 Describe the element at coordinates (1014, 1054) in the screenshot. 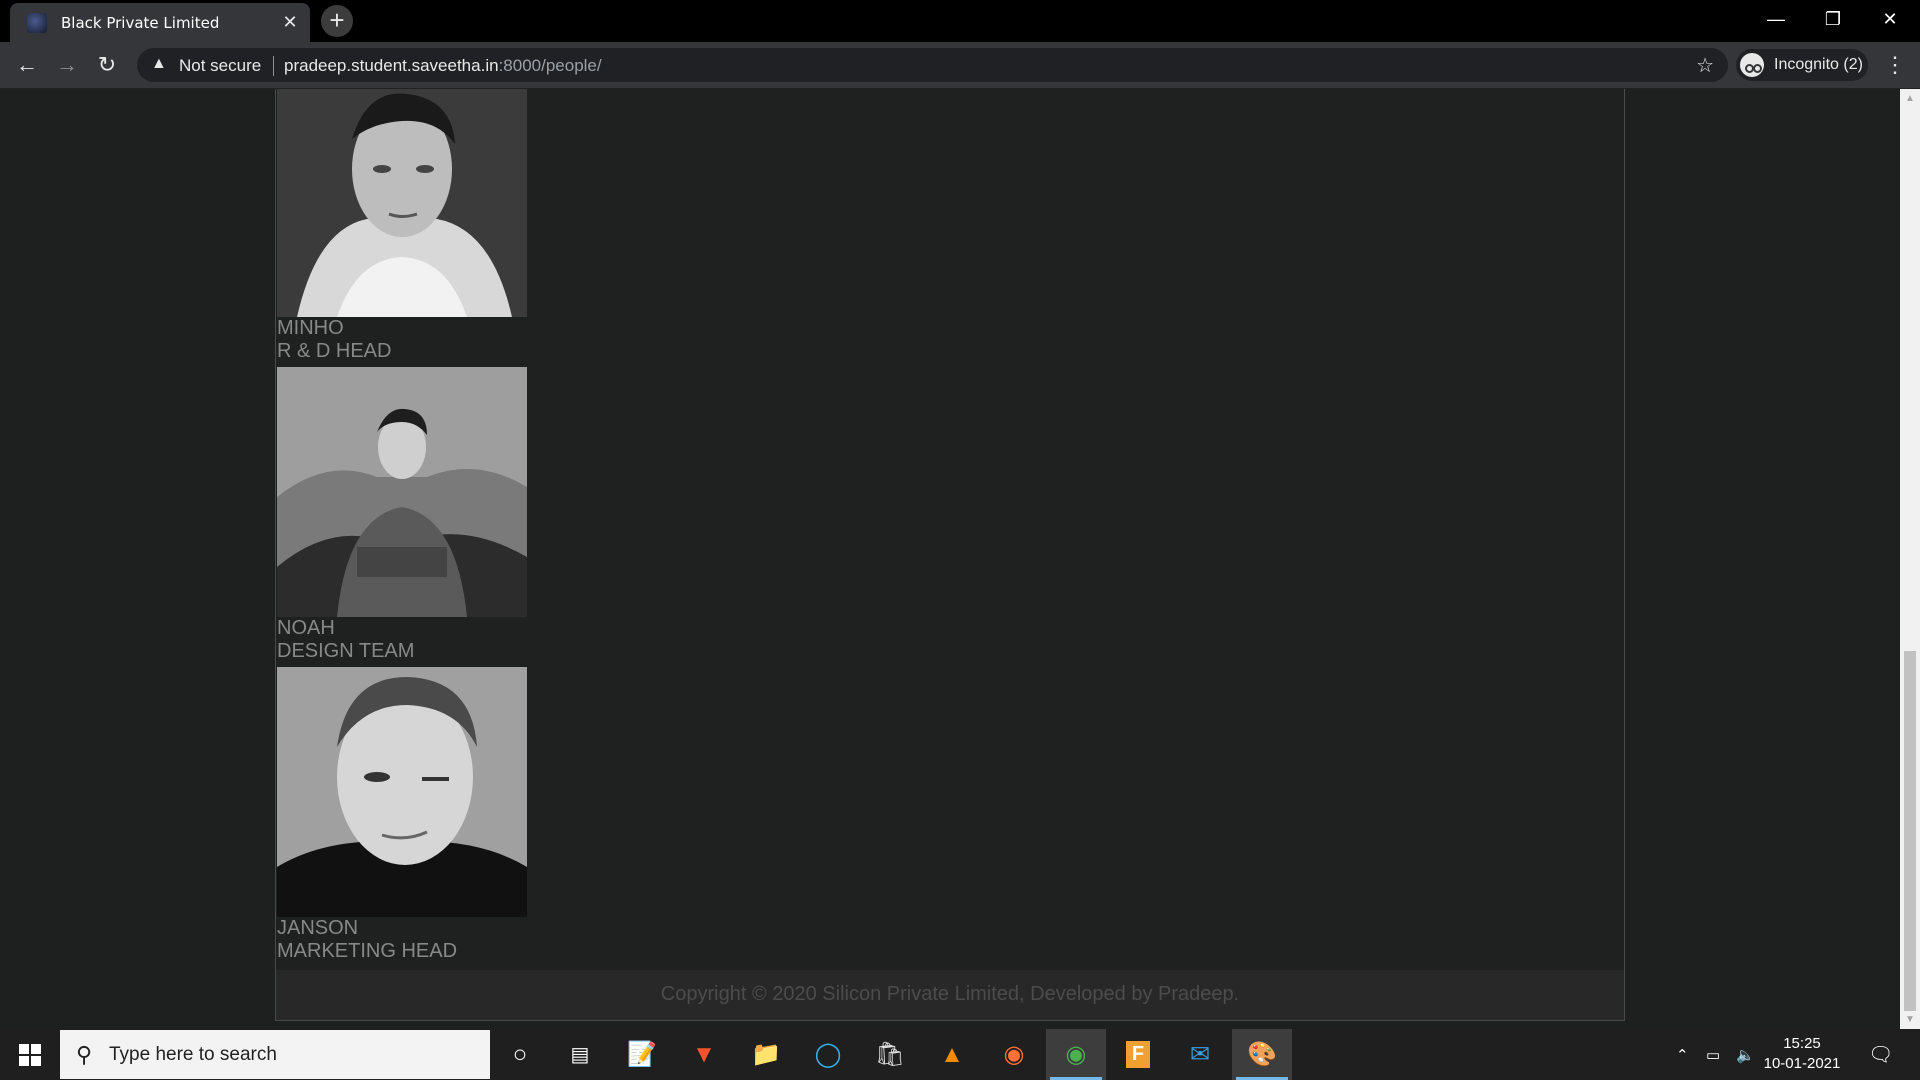

I see `firefox-browser-icon: ◉` at that location.